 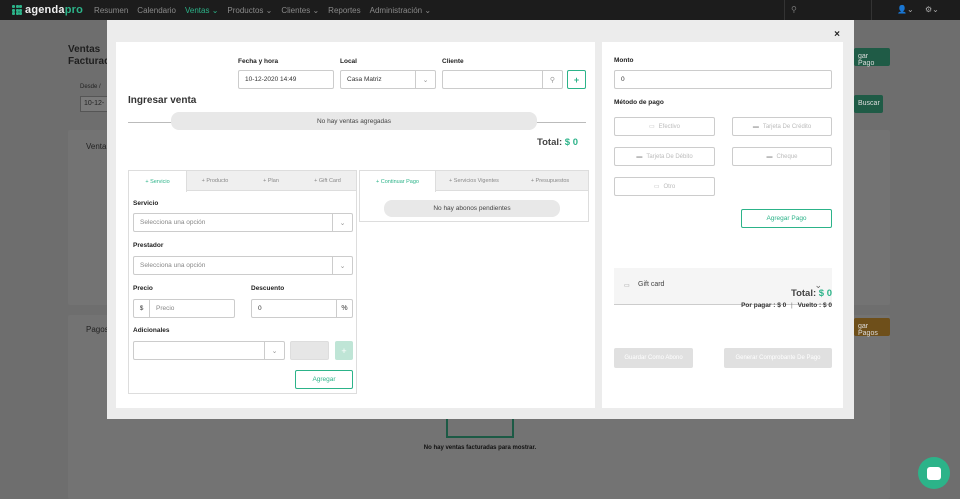 What do you see at coordinates (480, 448) in the screenshot?
I see `bg-empty-text: No hay ventas facturadas para mostrar.` at bounding box center [480, 448].